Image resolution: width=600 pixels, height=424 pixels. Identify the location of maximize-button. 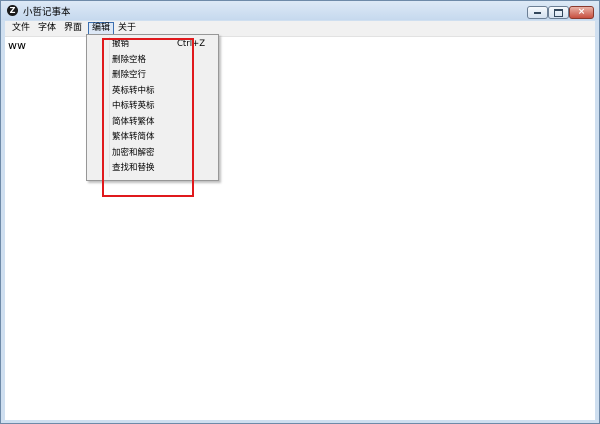
(558, 12).